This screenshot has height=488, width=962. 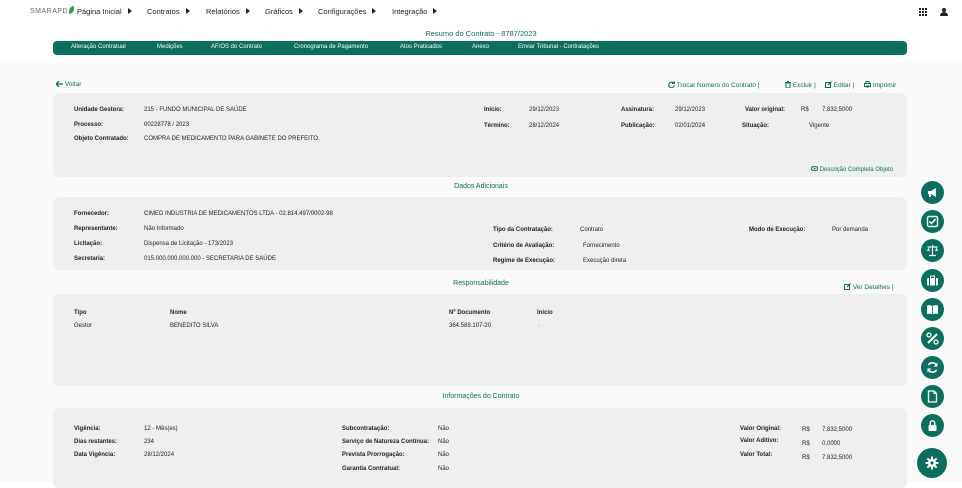 I want to click on objeto-label: Objeto Contratado:, so click(x=101, y=139).